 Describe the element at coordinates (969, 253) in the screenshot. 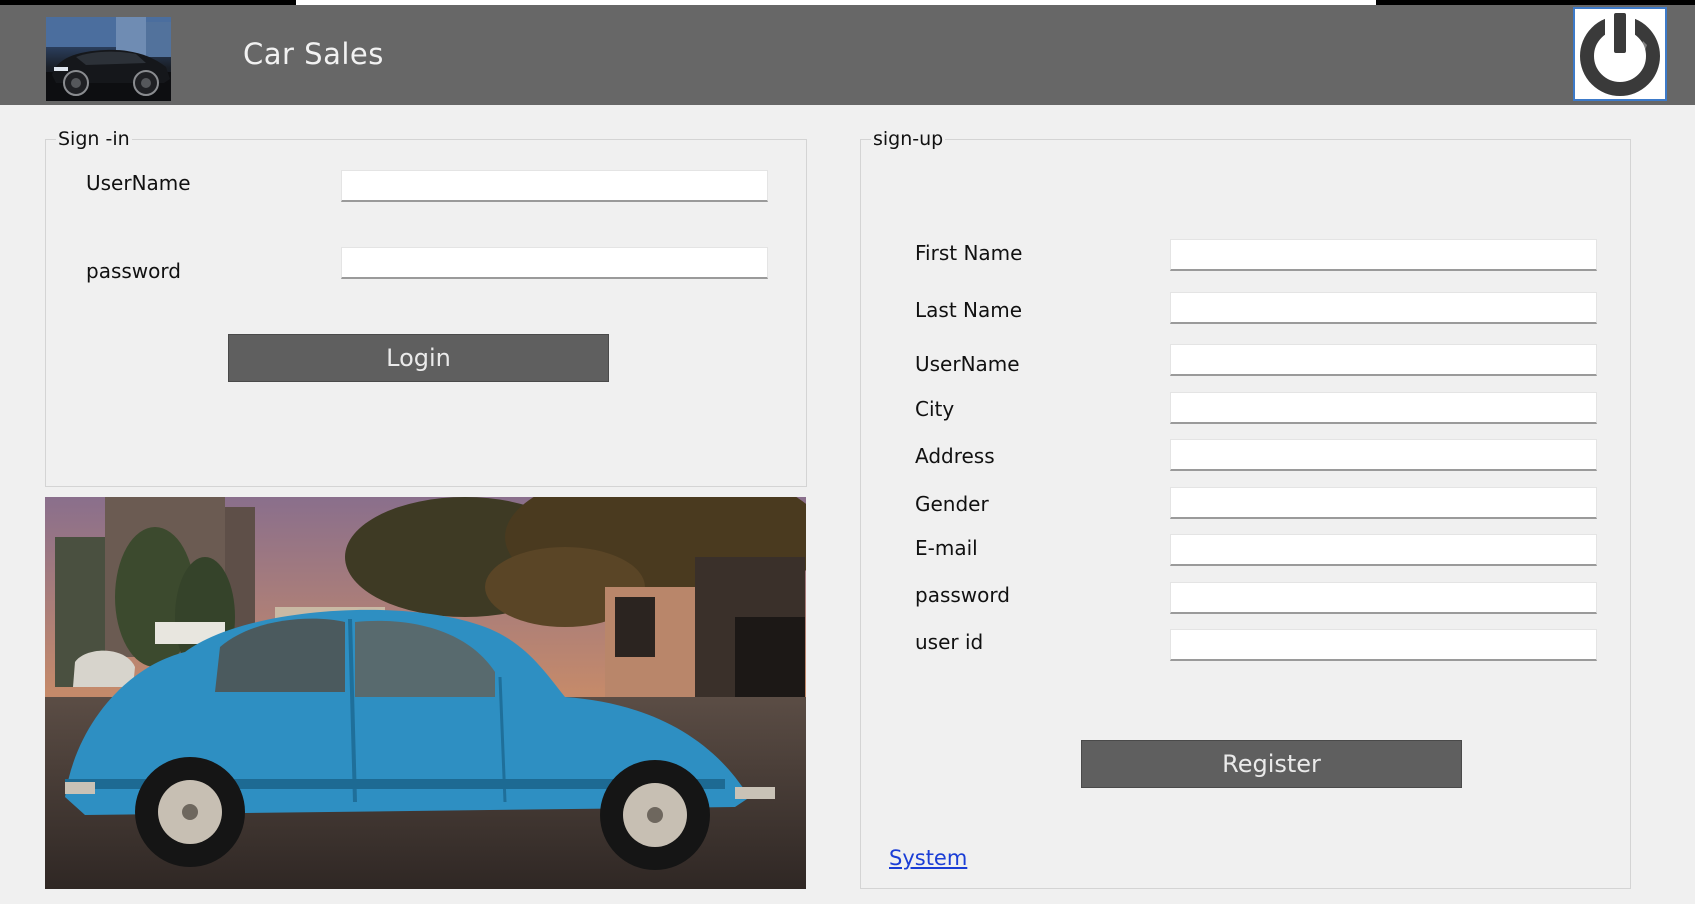

I see `first-name-label: First Name` at that location.